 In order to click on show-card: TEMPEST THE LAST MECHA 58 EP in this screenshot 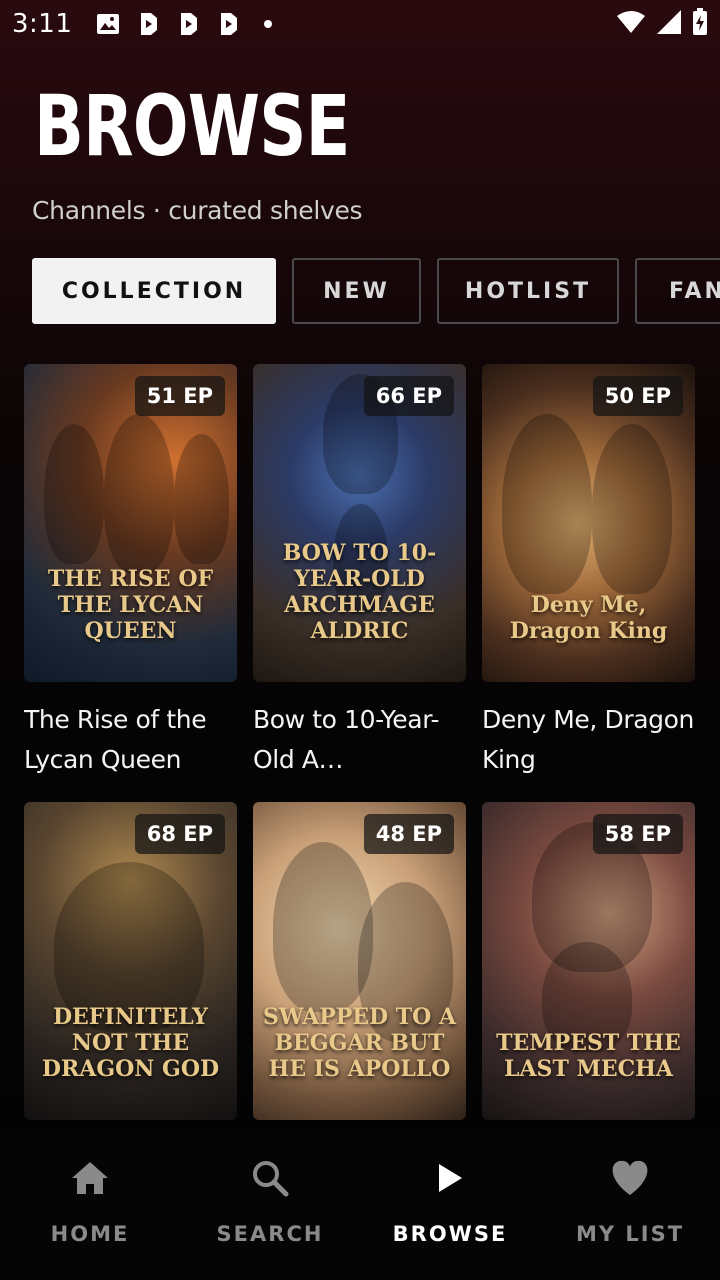, I will do `click(588, 961)`.